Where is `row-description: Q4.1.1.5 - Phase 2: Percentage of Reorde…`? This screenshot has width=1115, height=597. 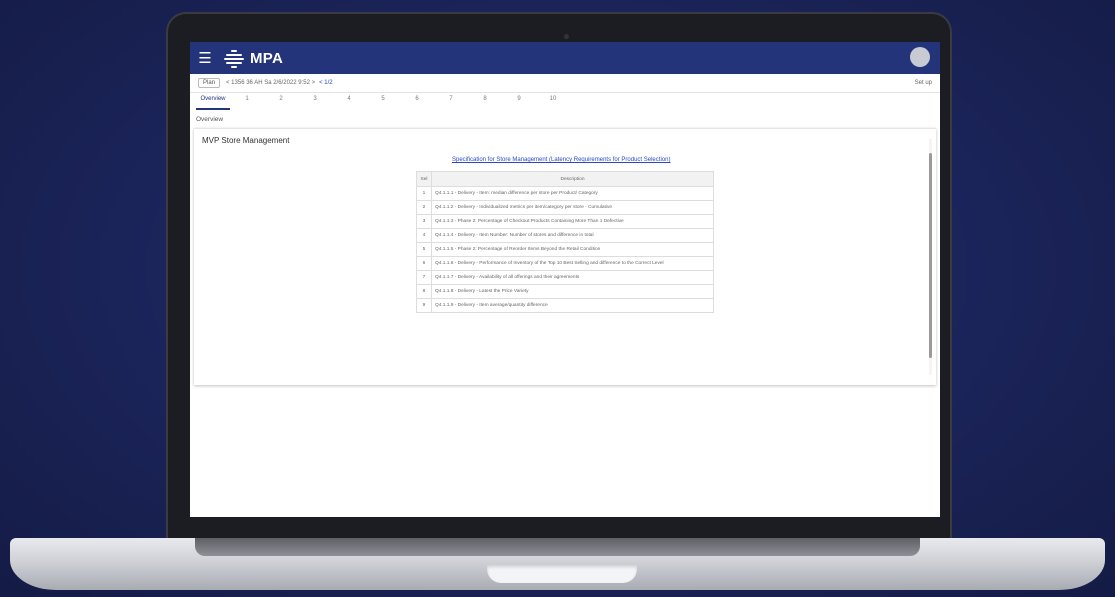
row-description: Q4.1.1.5 - Phase 2: Percentage of Reorde… is located at coordinates (572, 249).